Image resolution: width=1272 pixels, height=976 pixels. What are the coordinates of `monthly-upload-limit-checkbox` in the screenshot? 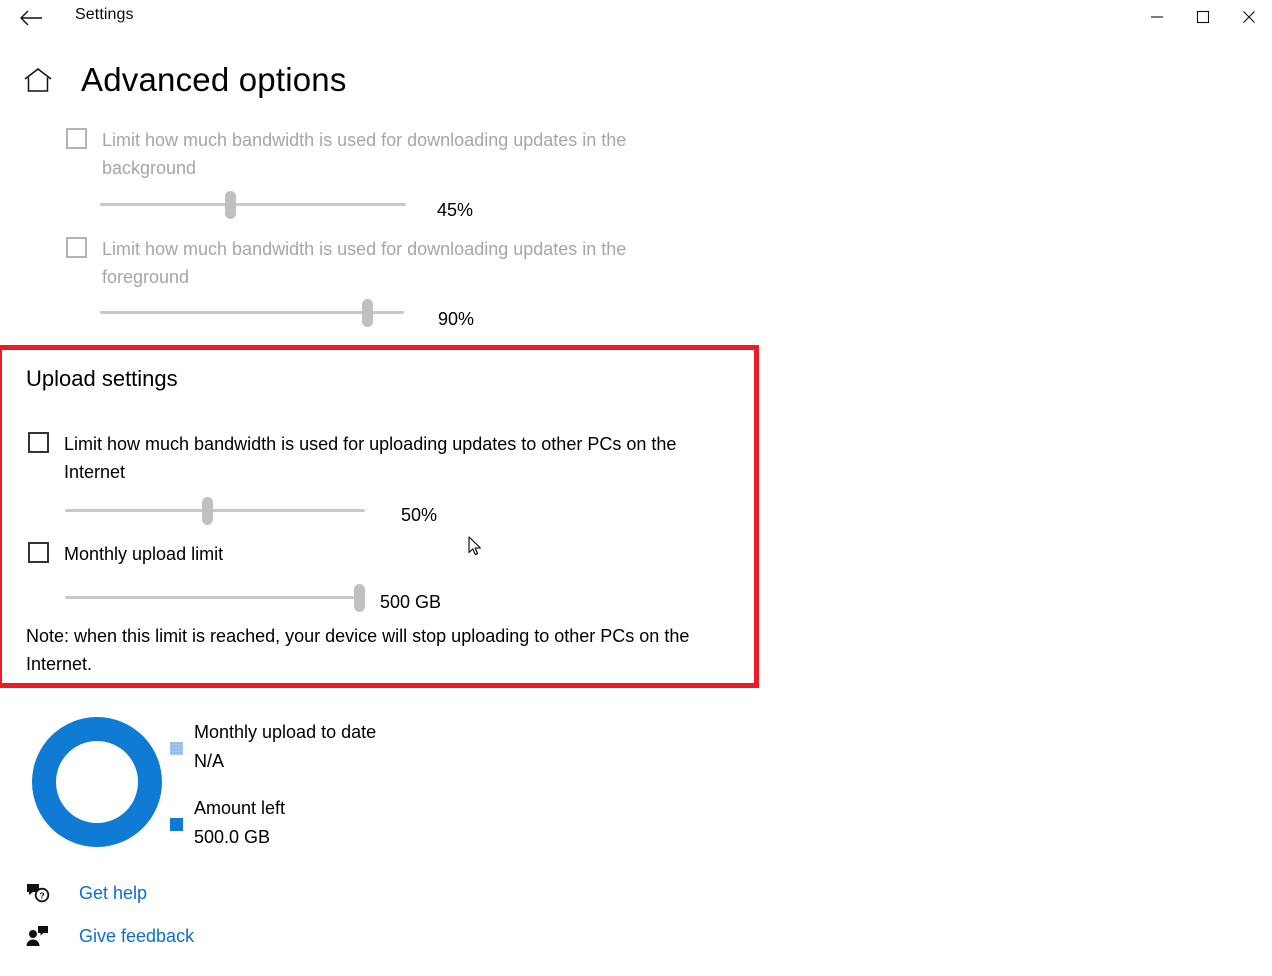 It's located at (38, 552).